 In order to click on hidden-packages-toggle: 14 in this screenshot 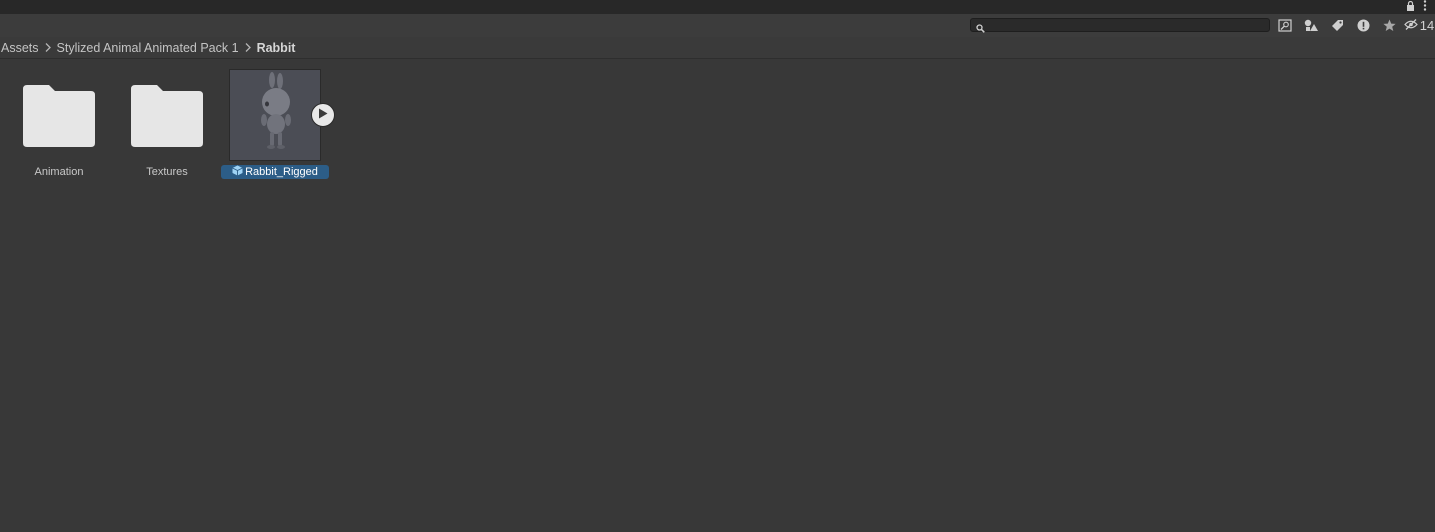, I will do `click(1418, 25)`.